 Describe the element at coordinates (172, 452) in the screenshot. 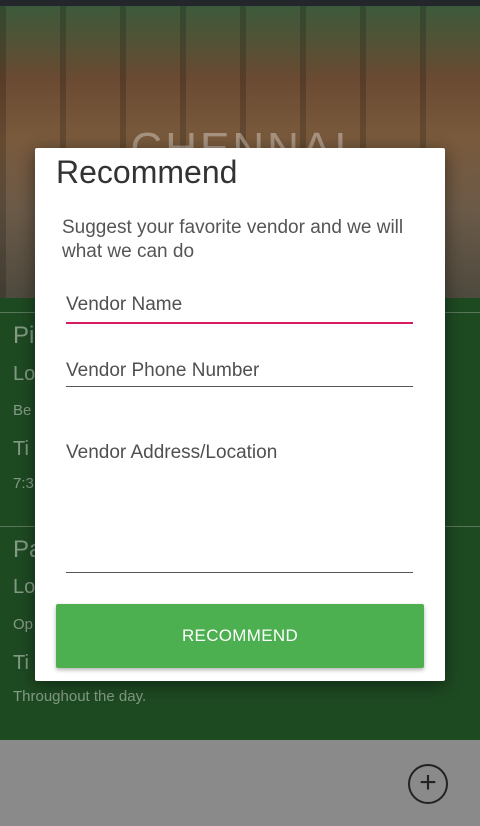

I see `vendor-address-placeholder: Vendor Address/Location` at that location.